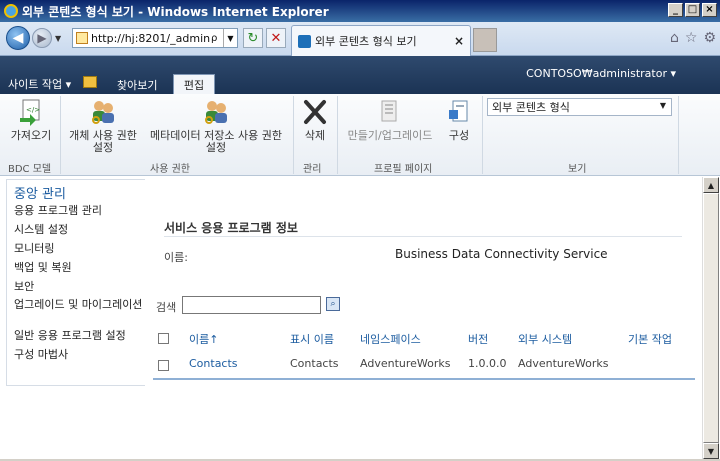  I want to click on new-tab-button, so click(485, 40).